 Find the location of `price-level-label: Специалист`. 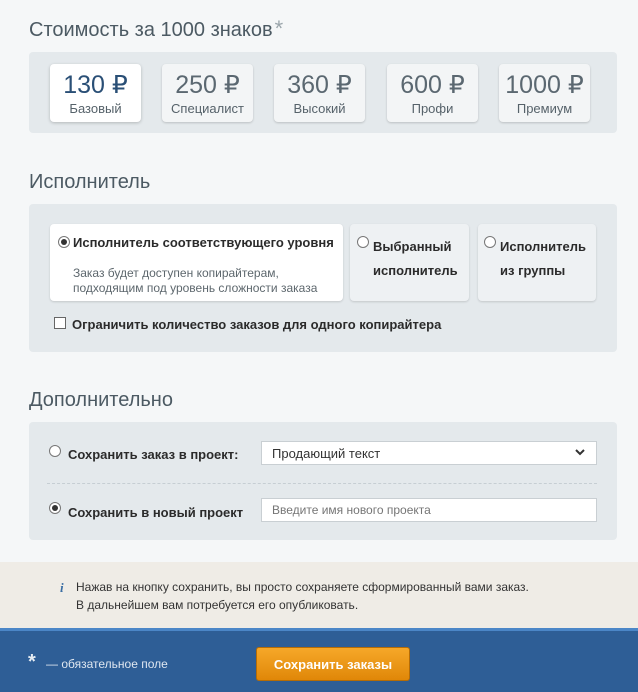

price-level-label: Специалист is located at coordinates (207, 108).